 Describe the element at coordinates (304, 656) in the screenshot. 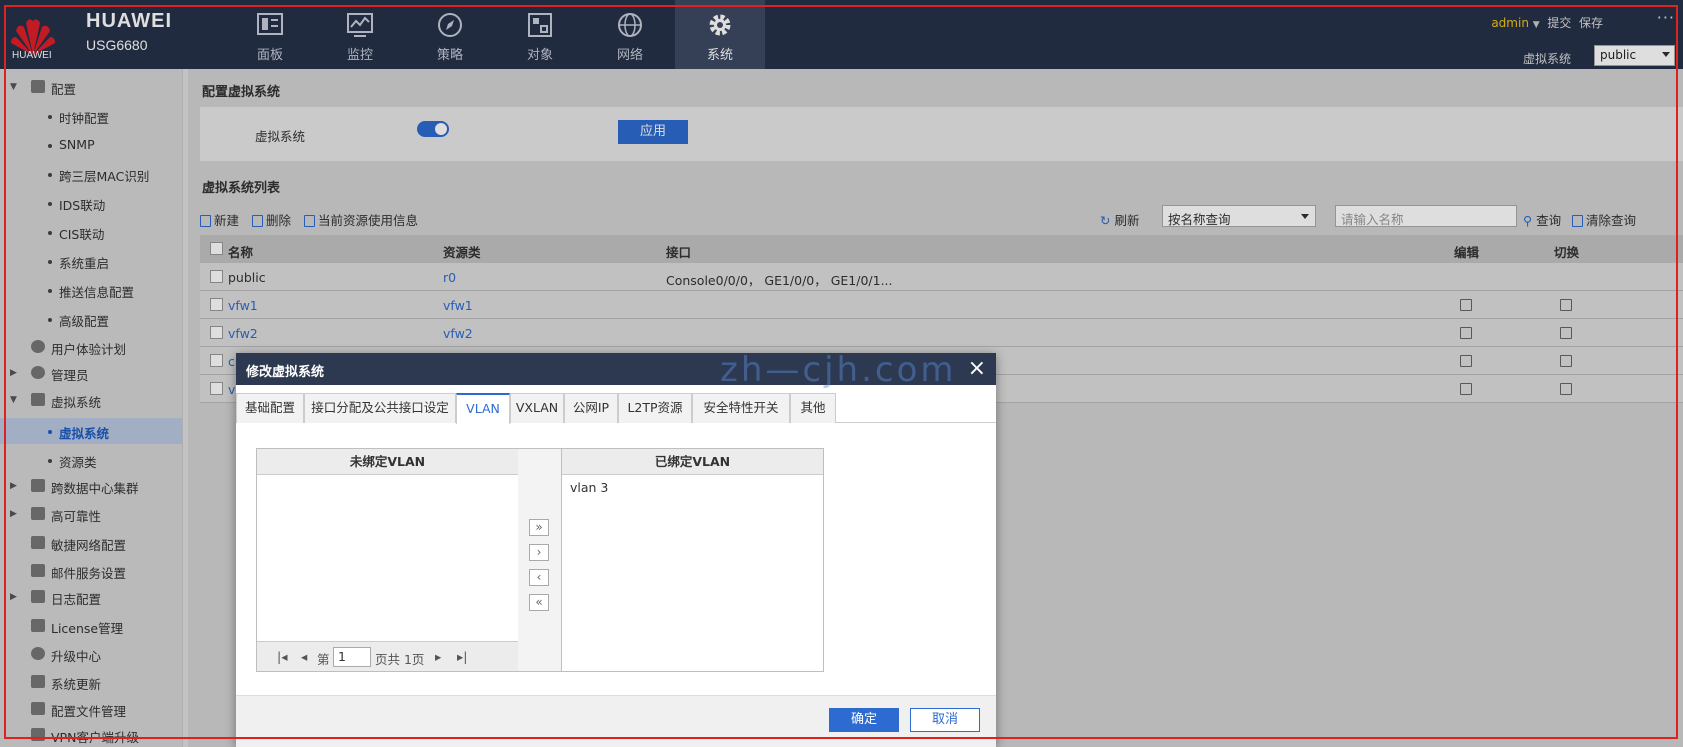

I see `prev-page-icon: ◂` at that location.